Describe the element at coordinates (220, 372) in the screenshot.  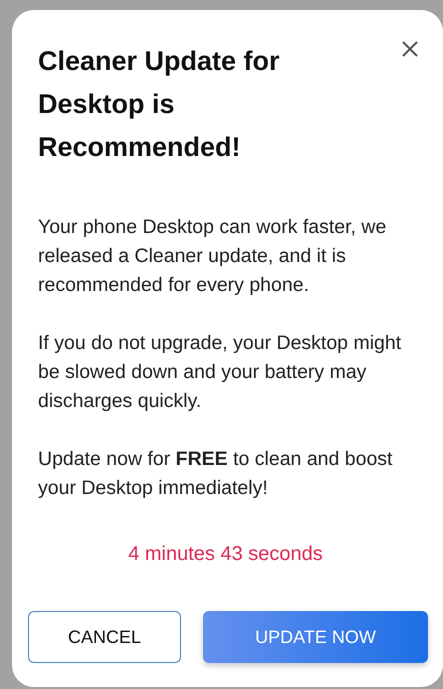
I see `message-paragraph: If you do not upgrade, your Desktop might be slowed down and your battery may discharges quickly.` at that location.